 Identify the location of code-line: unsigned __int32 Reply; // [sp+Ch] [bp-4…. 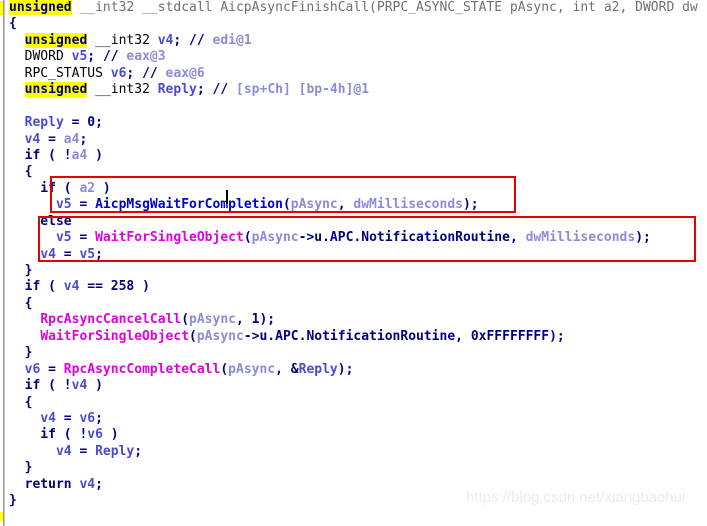
(358, 90).